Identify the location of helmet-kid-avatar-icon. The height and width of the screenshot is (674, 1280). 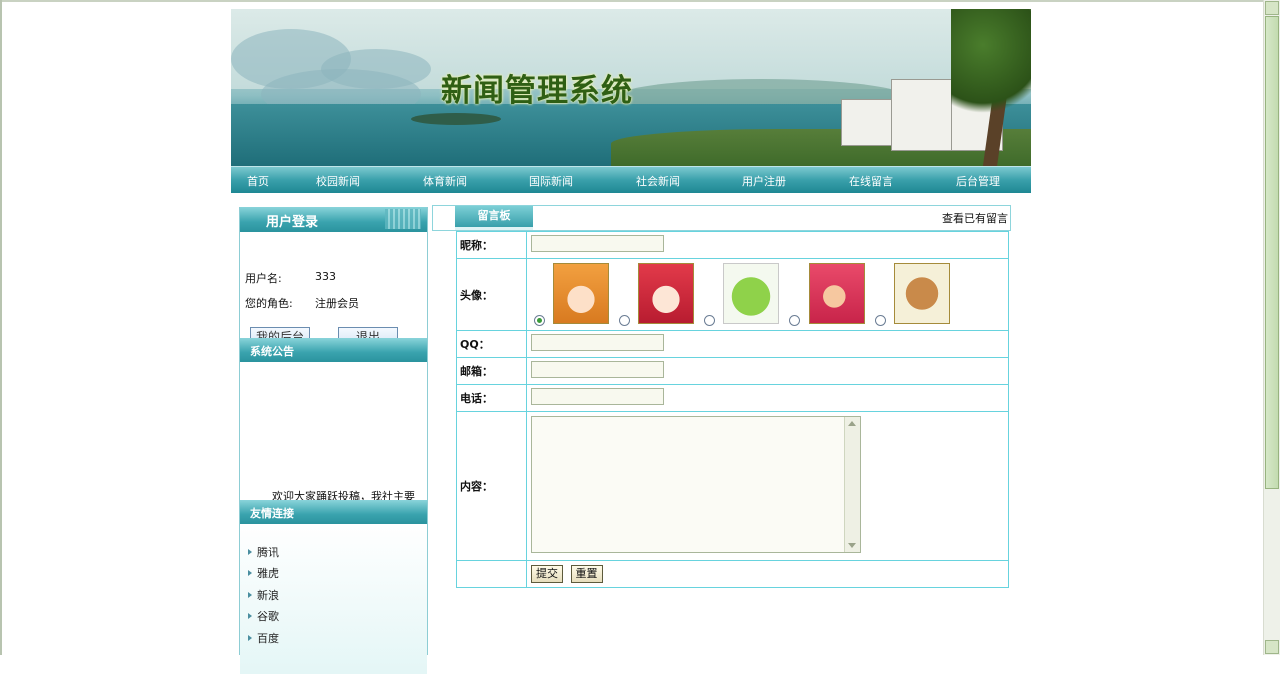
(837, 293).